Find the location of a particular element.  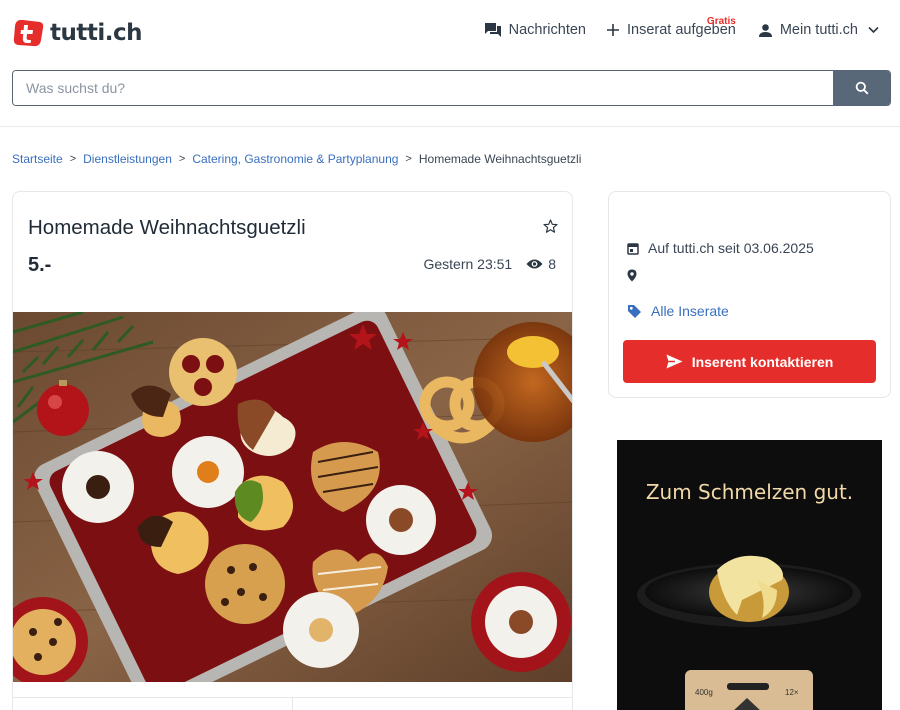

insert-listing-link: Inserat aufgeben Gratis is located at coordinates (671, 27).